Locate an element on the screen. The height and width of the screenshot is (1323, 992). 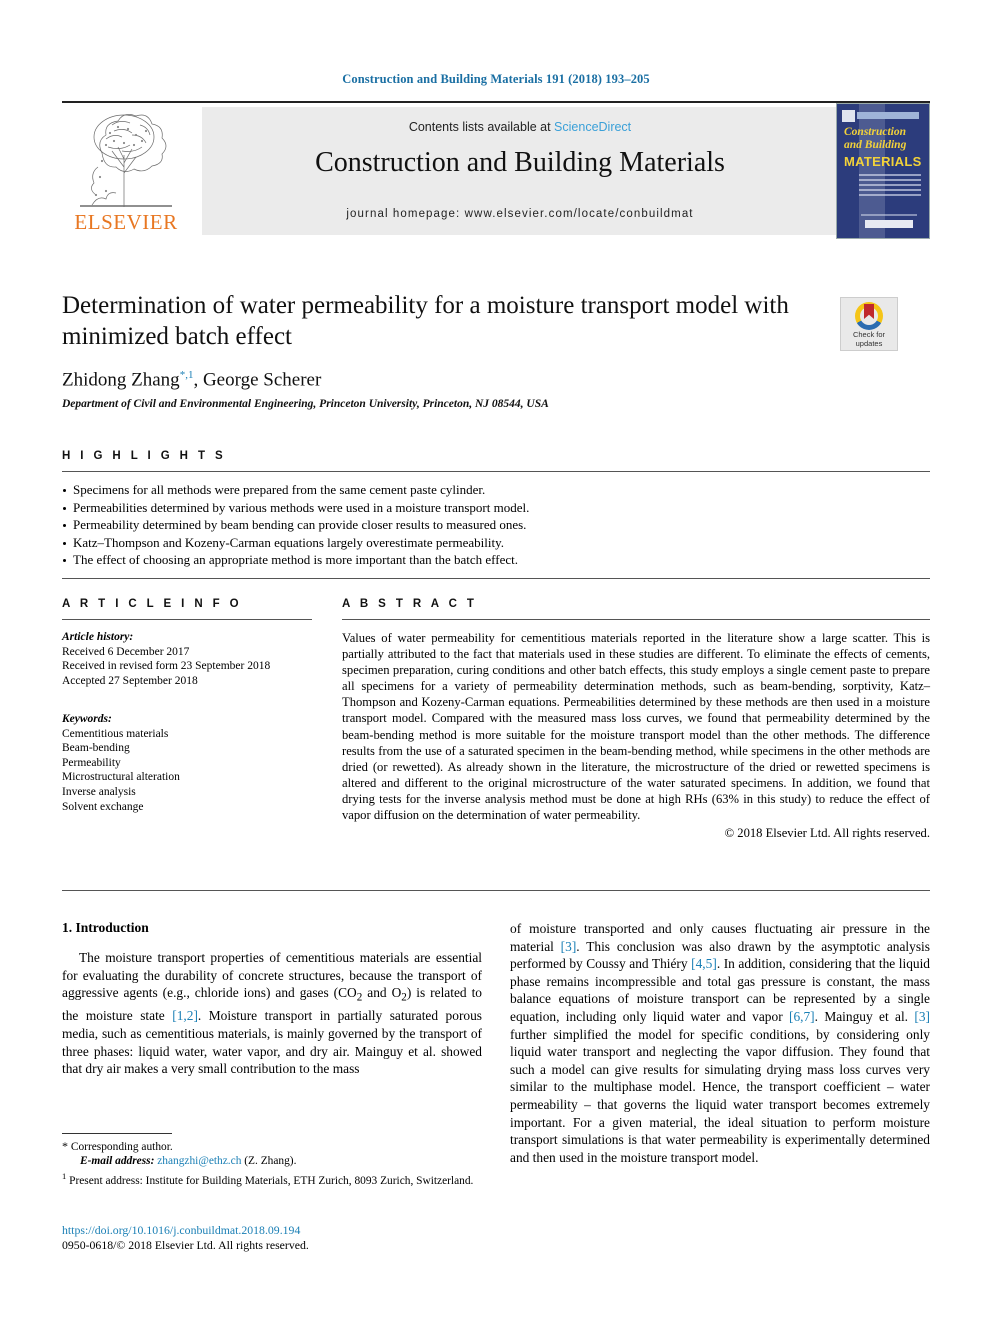
keyword-item: Microstructural alteration is located at coordinates (121, 777).